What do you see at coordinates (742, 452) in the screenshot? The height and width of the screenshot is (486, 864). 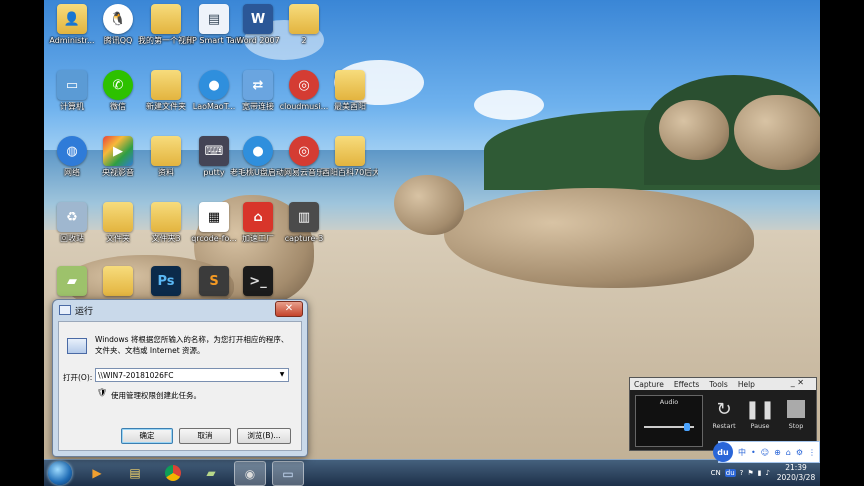 I see `baidu-chinese-mode: 中` at bounding box center [742, 452].